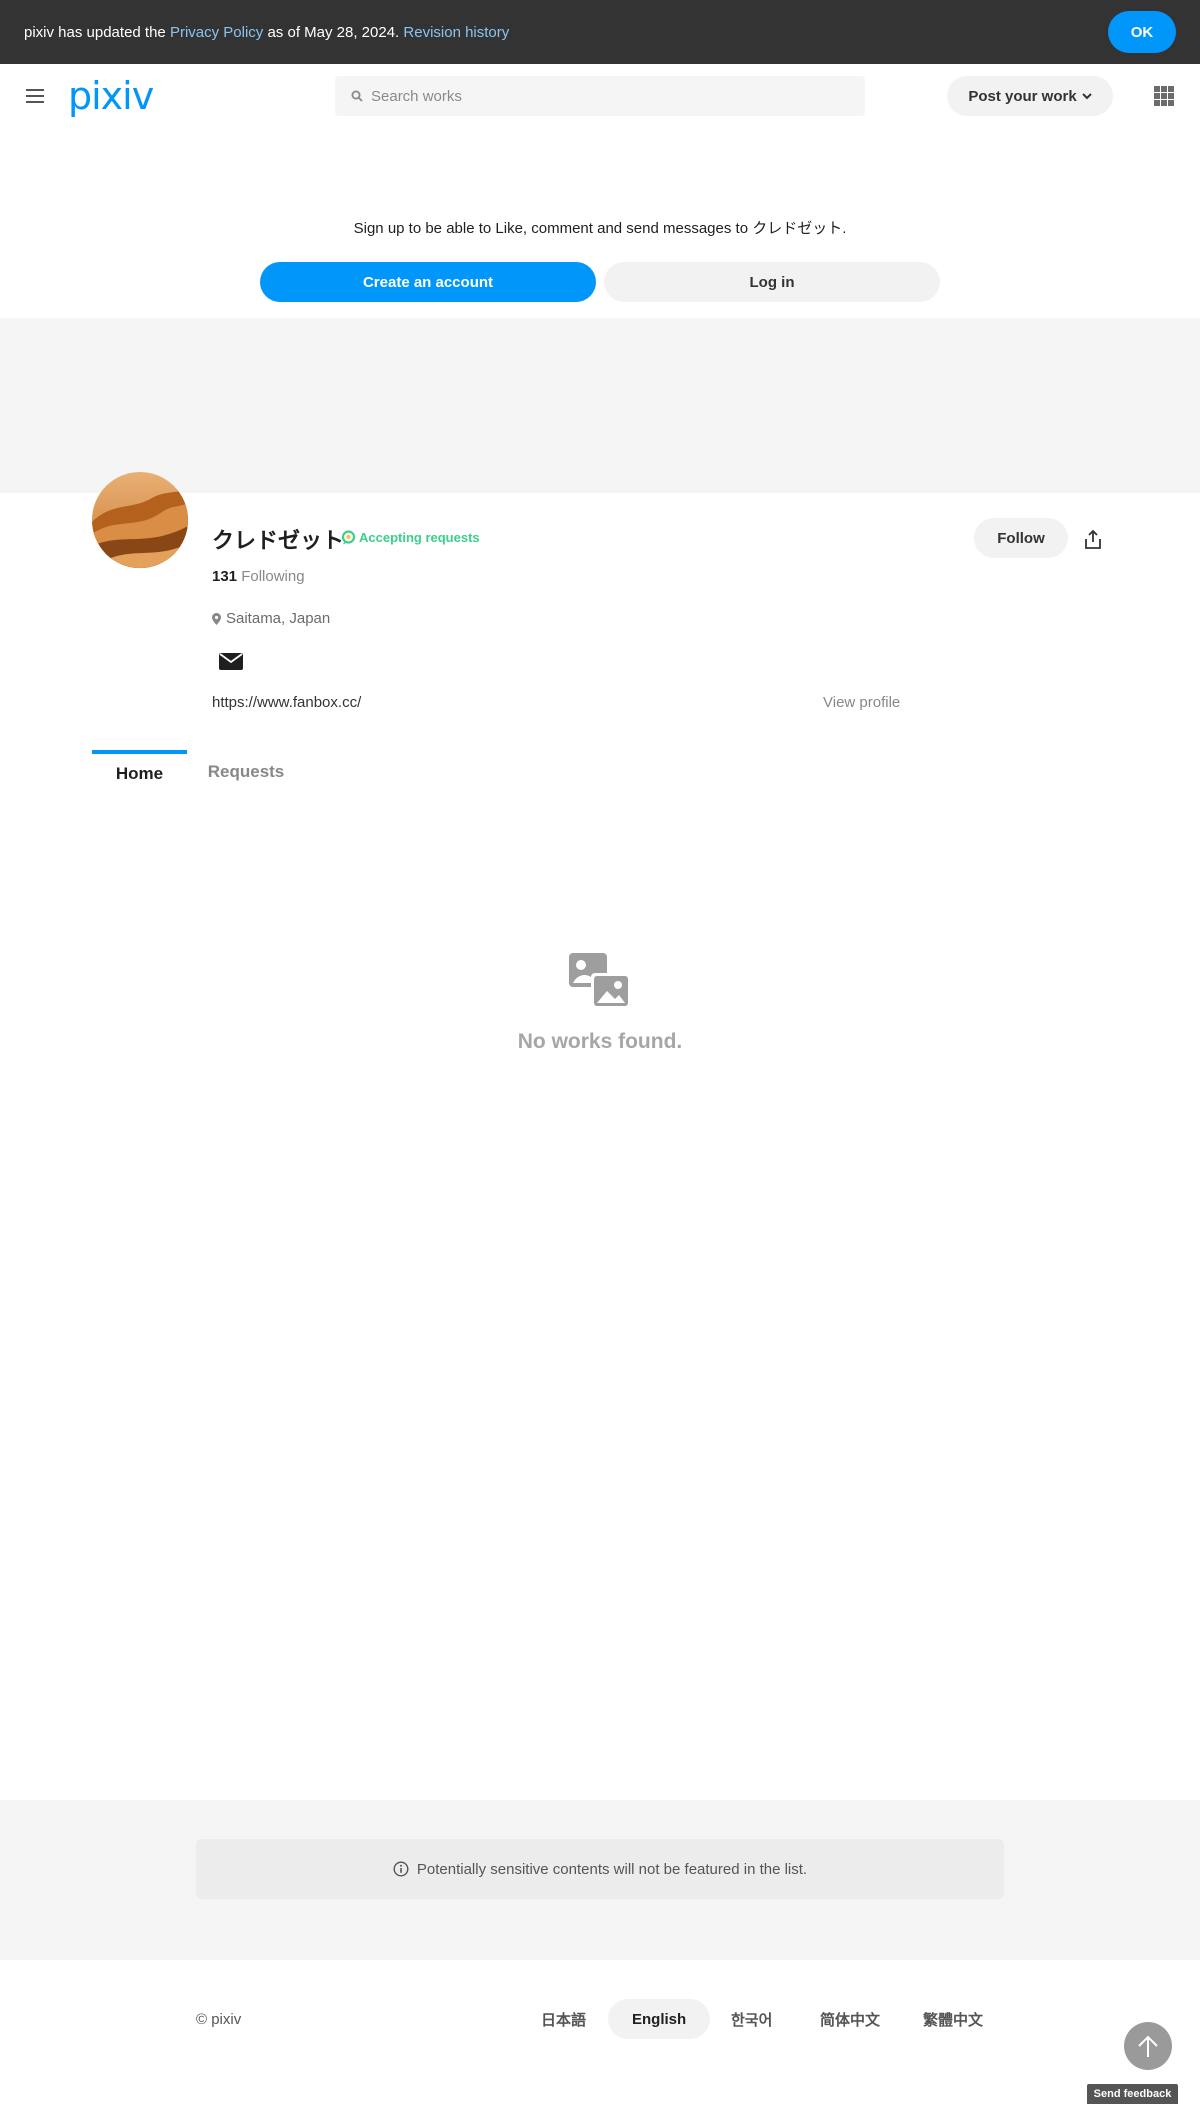 The image size is (1200, 2104). I want to click on following-number: 131, so click(225, 576).